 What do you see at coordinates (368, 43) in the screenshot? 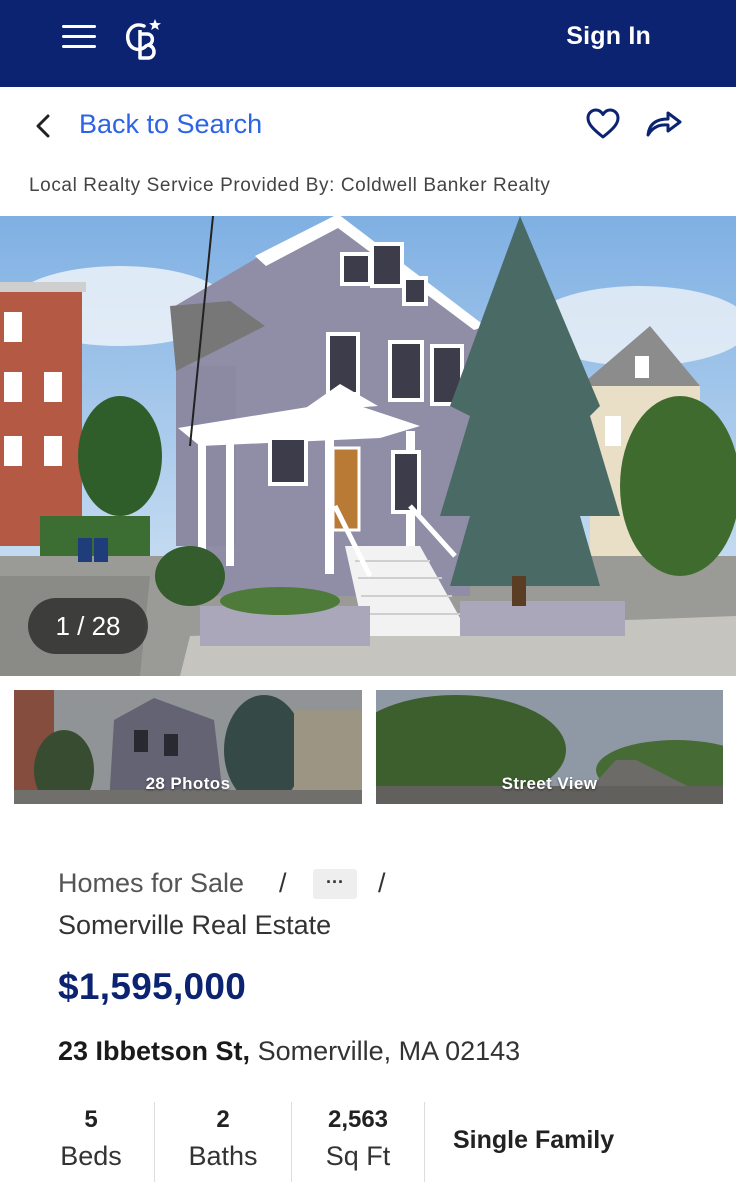
I see `top-bar: Sign In` at bounding box center [368, 43].